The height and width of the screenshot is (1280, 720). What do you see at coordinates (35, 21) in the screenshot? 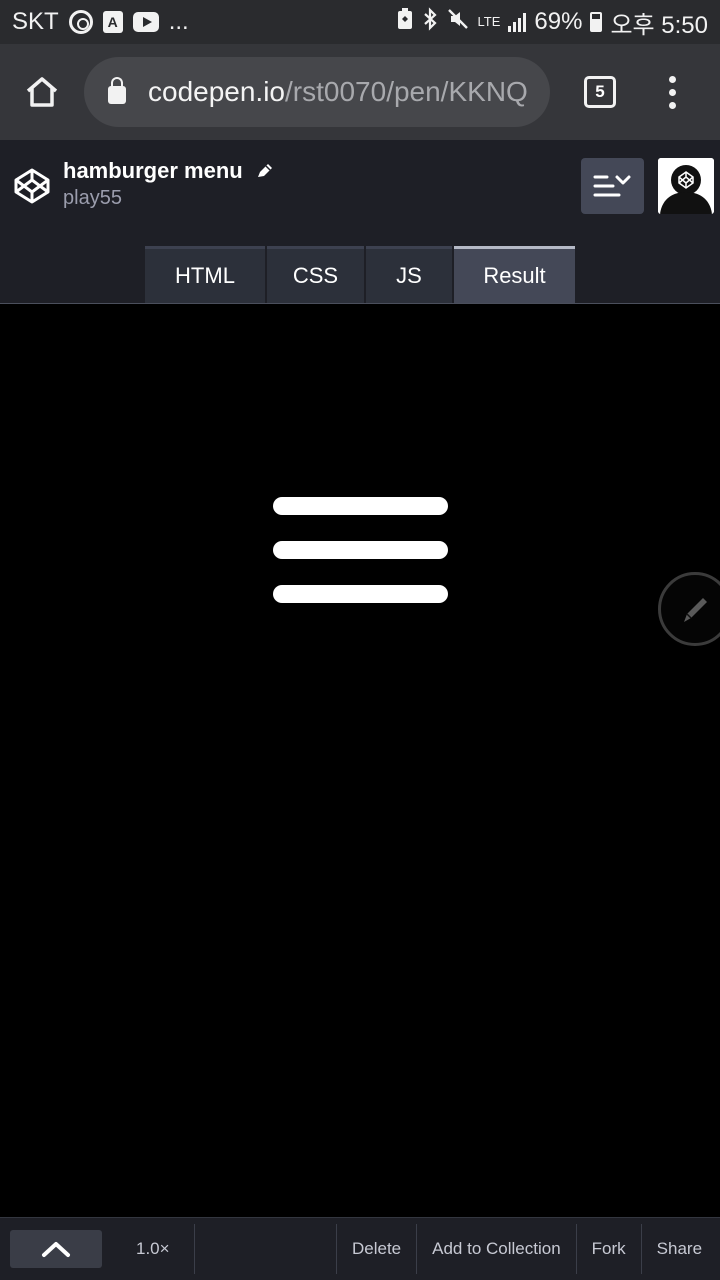
I see `carrier-label: SKT` at bounding box center [35, 21].